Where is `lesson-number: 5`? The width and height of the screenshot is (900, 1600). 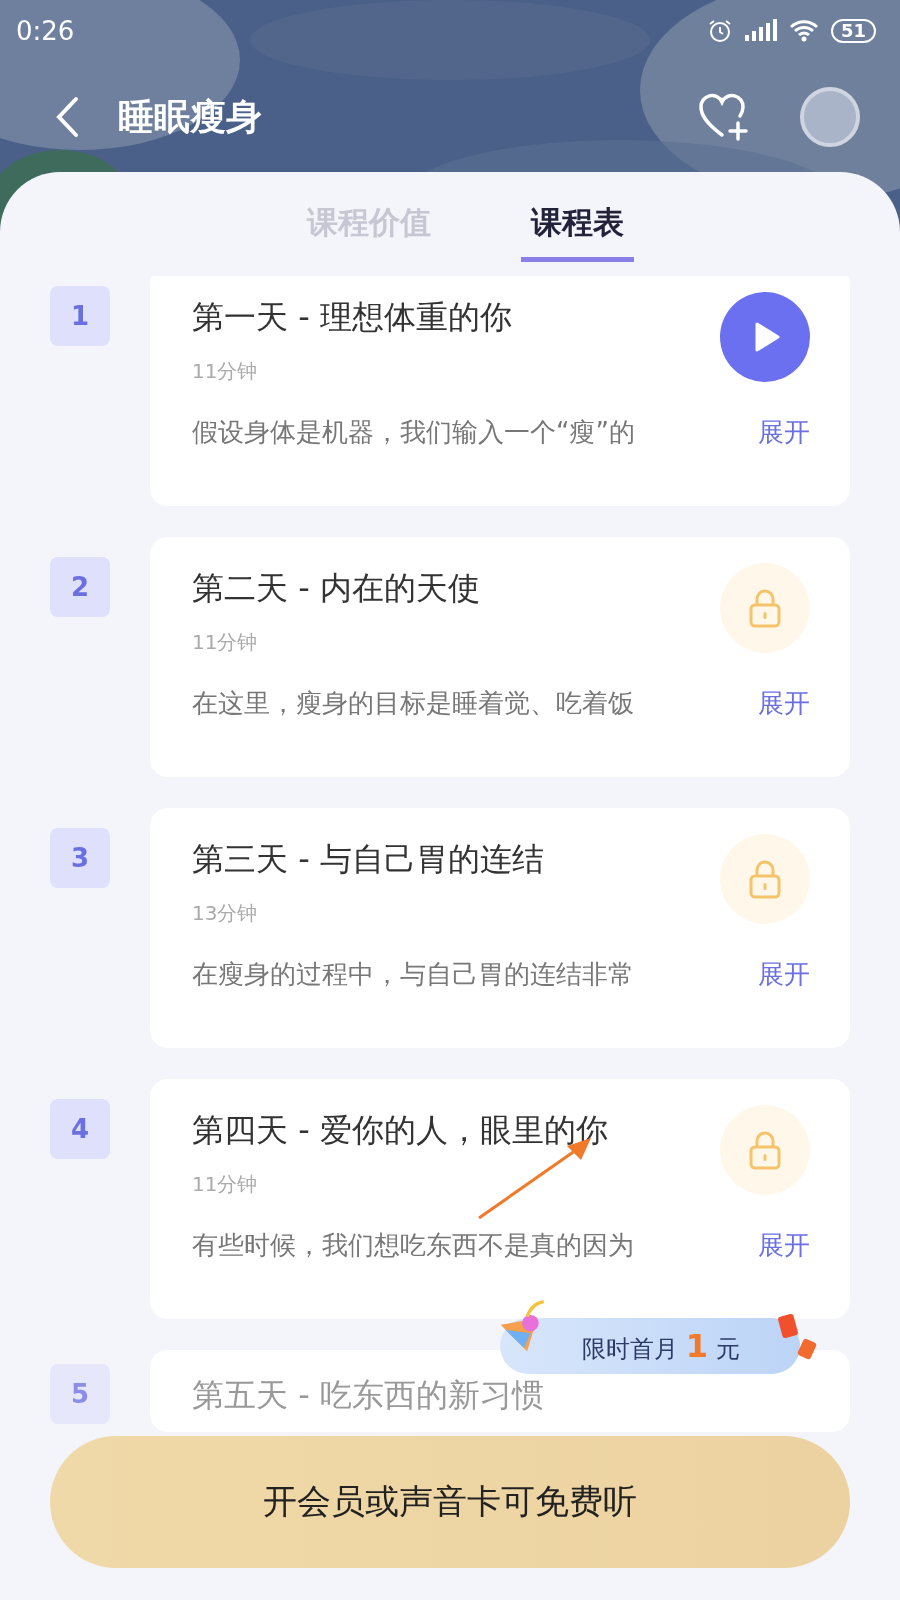 lesson-number: 5 is located at coordinates (80, 1394).